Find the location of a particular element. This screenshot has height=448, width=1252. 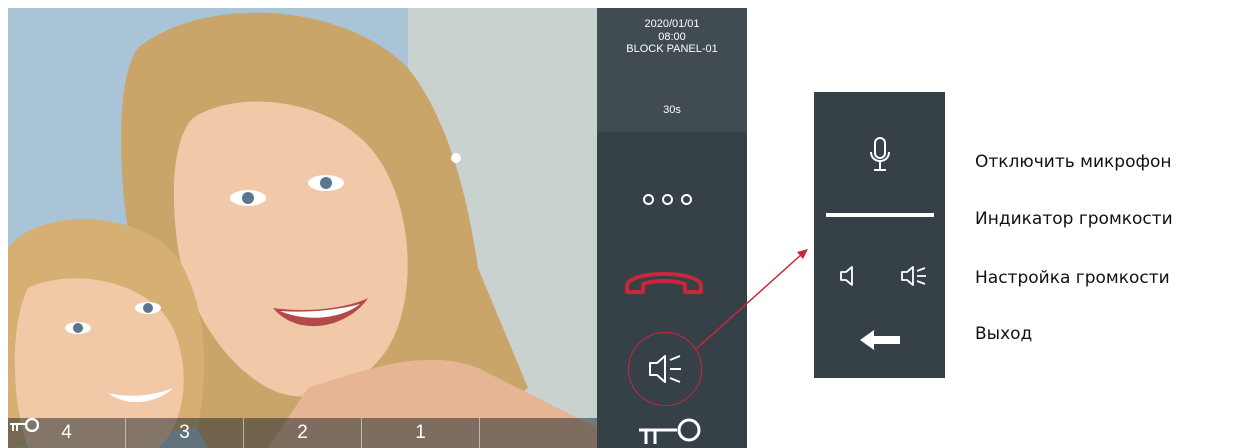

hangup-phone-icon is located at coordinates (664, 280).